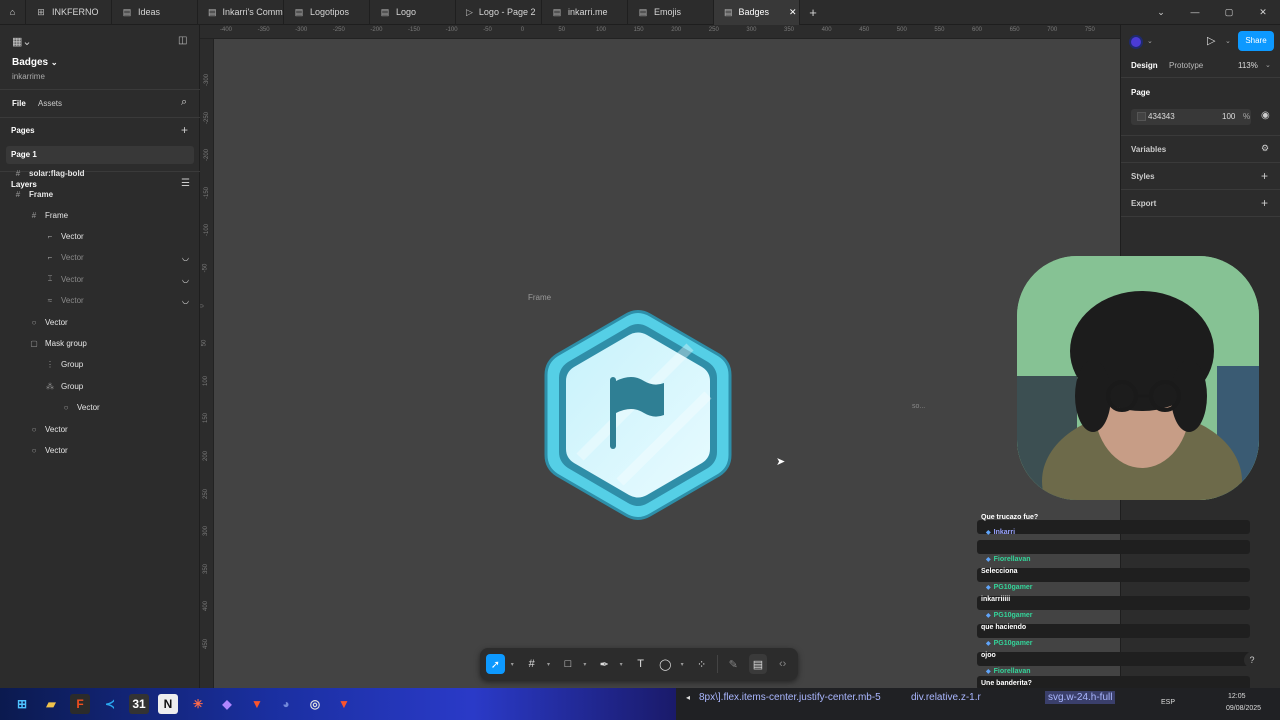 This screenshot has height=720, width=1280. What do you see at coordinates (1256, 41) in the screenshot?
I see `share-button: Share` at bounding box center [1256, 41].